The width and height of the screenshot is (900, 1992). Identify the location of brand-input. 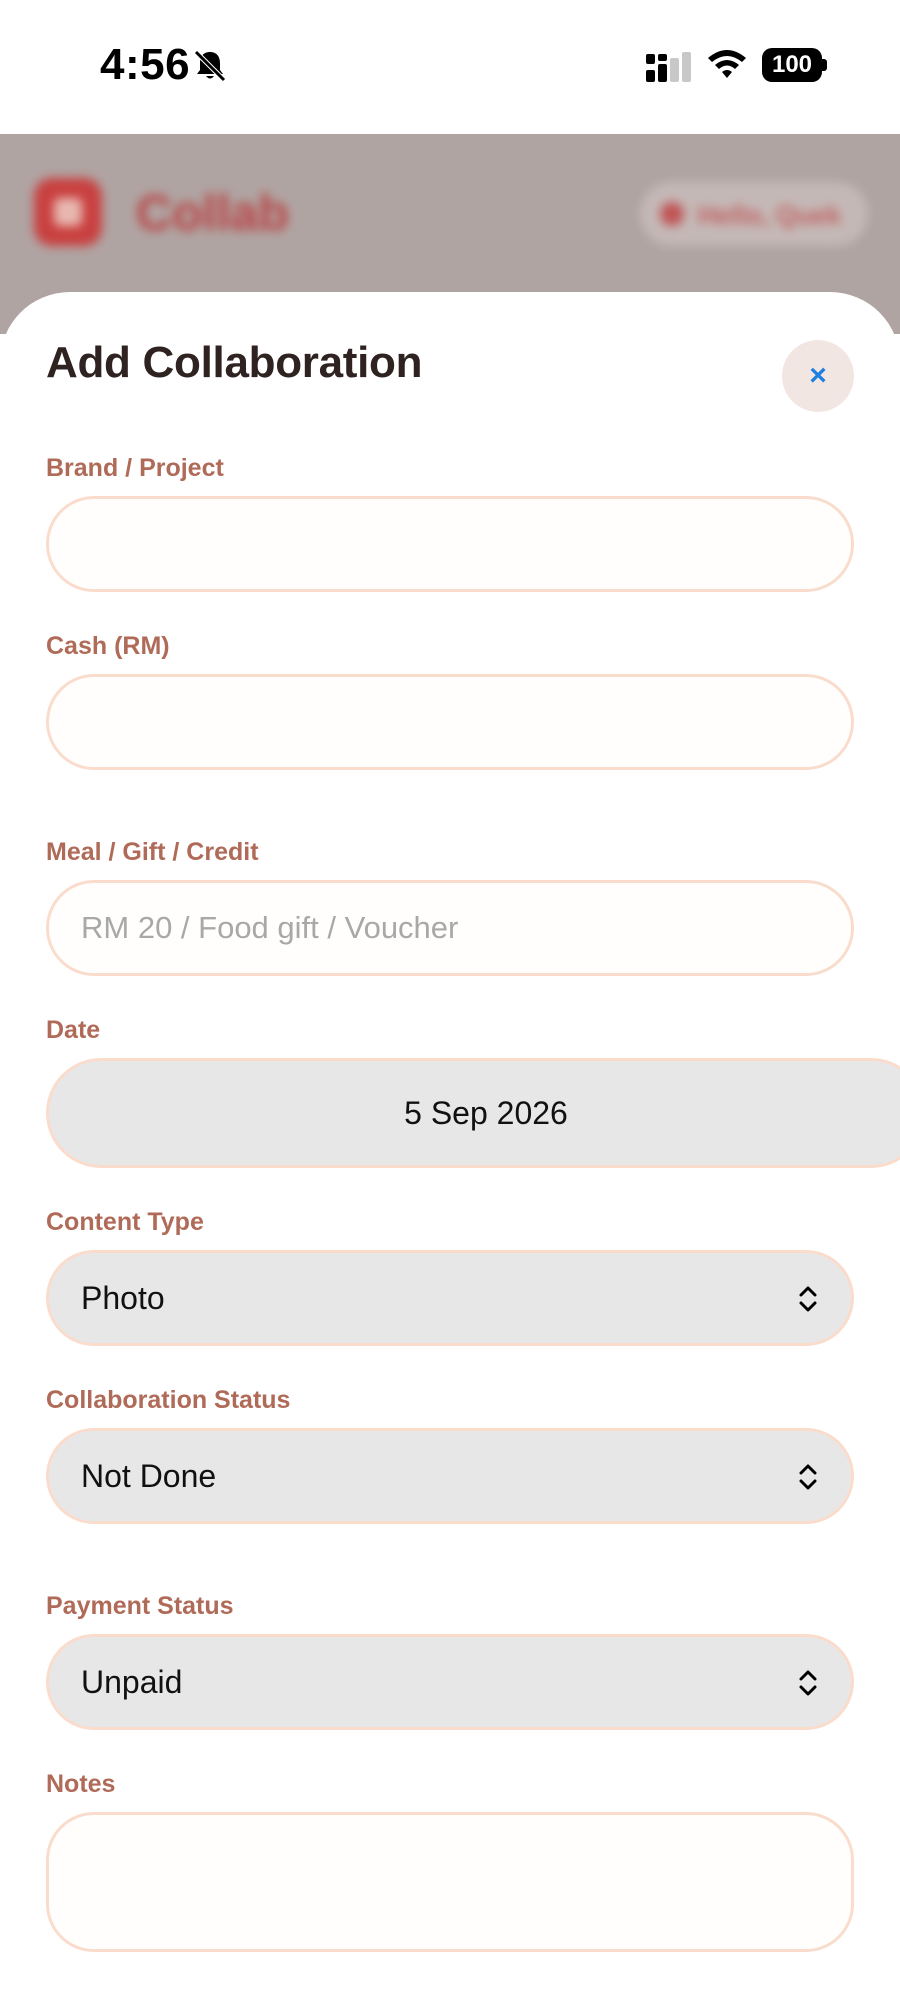
(450, 544).